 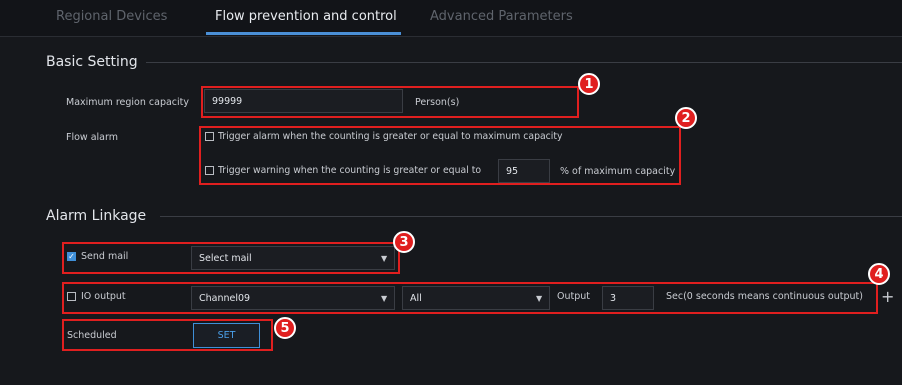 What do you see at coordinates (501, 16) in the screenshot?
I see `tab-advanced-parameters: Advanced Parameters` at bounding box center [501, 16].